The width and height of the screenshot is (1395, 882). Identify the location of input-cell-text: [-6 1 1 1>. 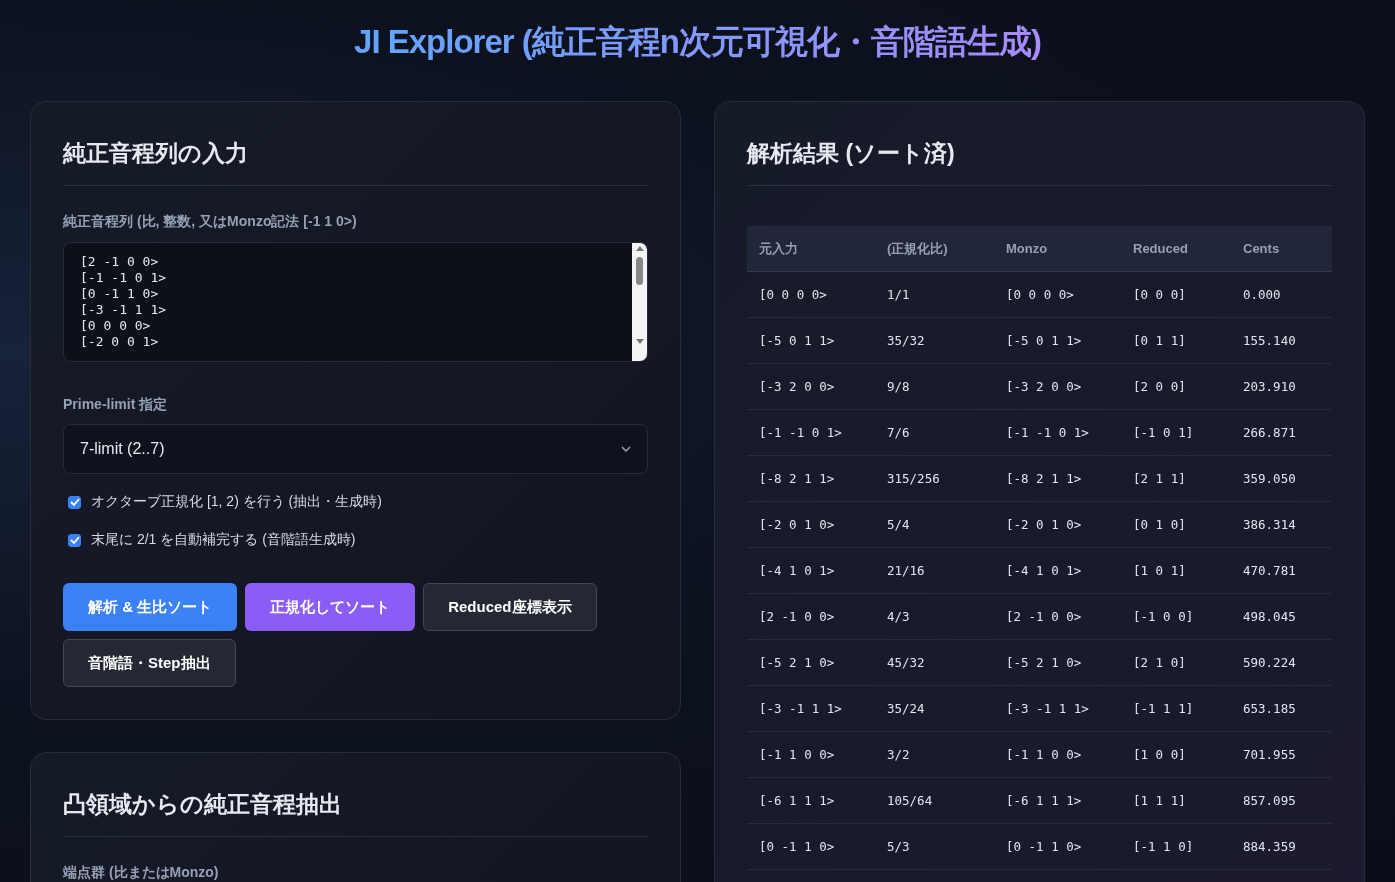
(797, 800).